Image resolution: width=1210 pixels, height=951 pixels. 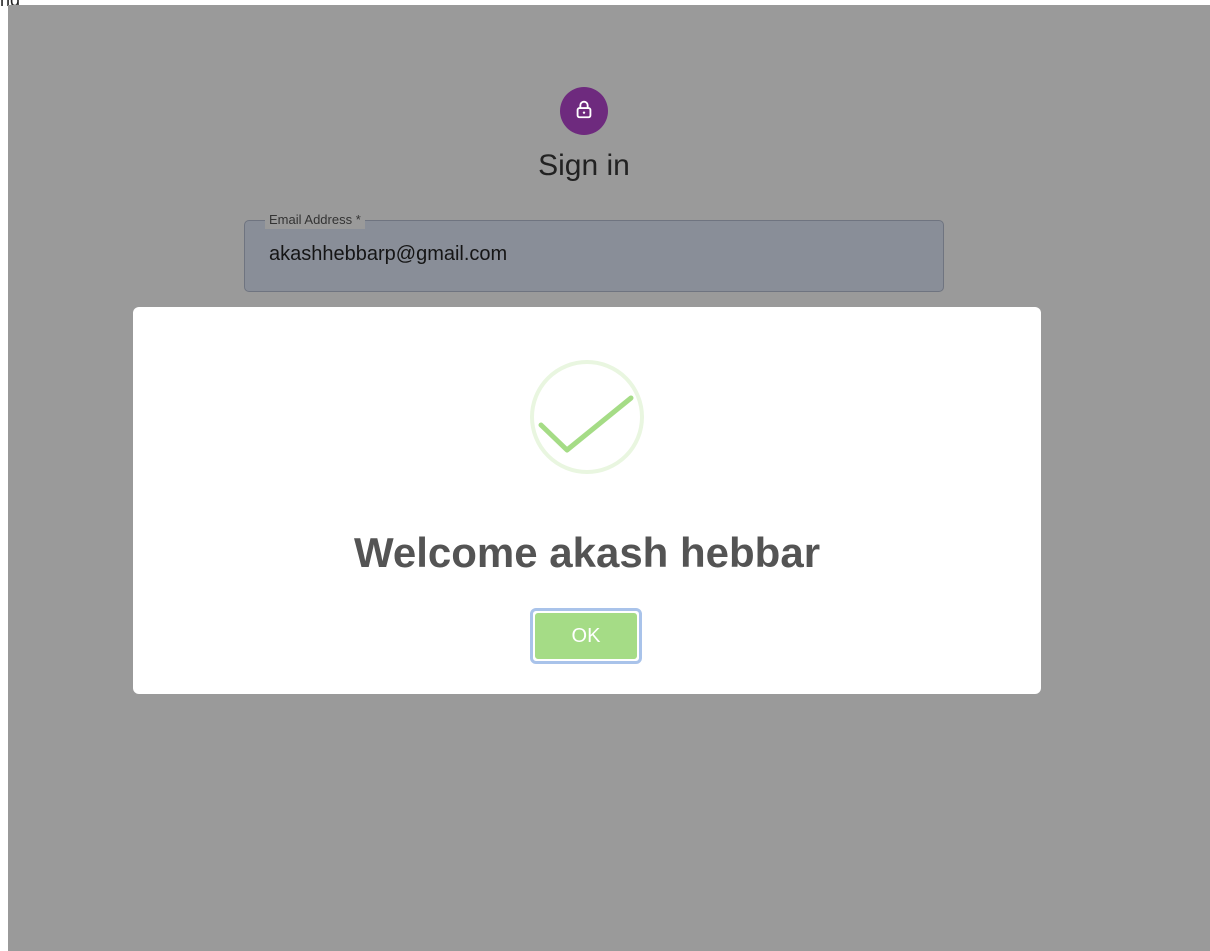 What do you see at coordinates (584, 165) in the screenshot?
I see `page-title: Sign in` at bounding box center [584, 165].